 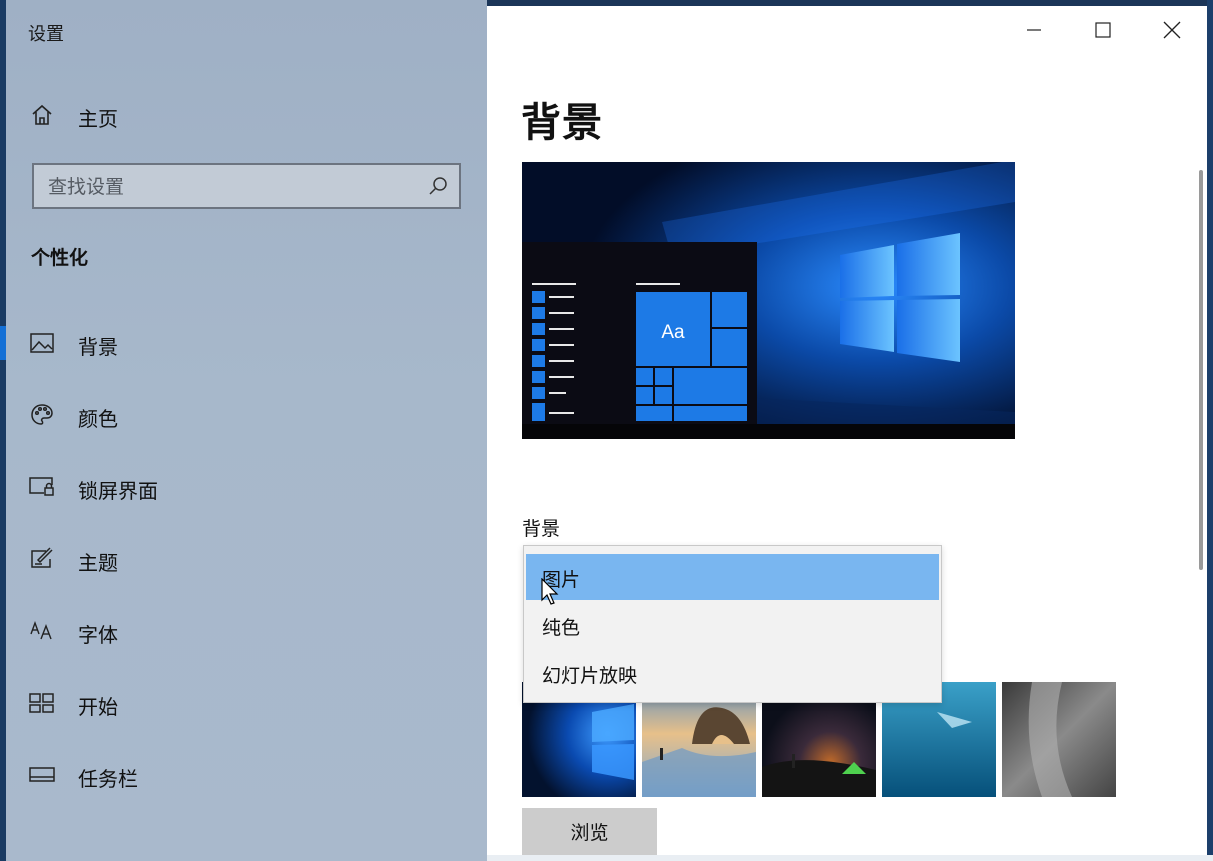 I want to click on nav-home-label: 主页, so click(x=98, y=119).